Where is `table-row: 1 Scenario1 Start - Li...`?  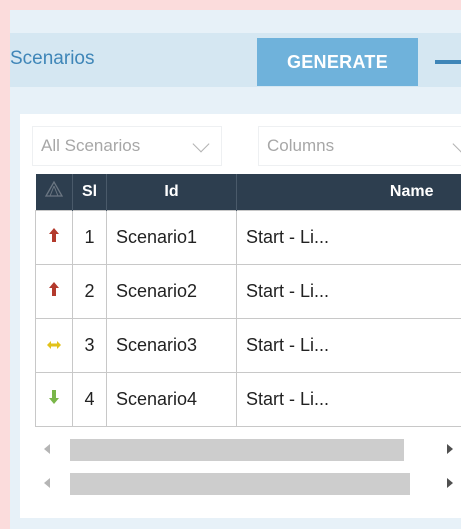
table-row: 1 Scenario1 Start - Li... is located at coordinates (248, 237).